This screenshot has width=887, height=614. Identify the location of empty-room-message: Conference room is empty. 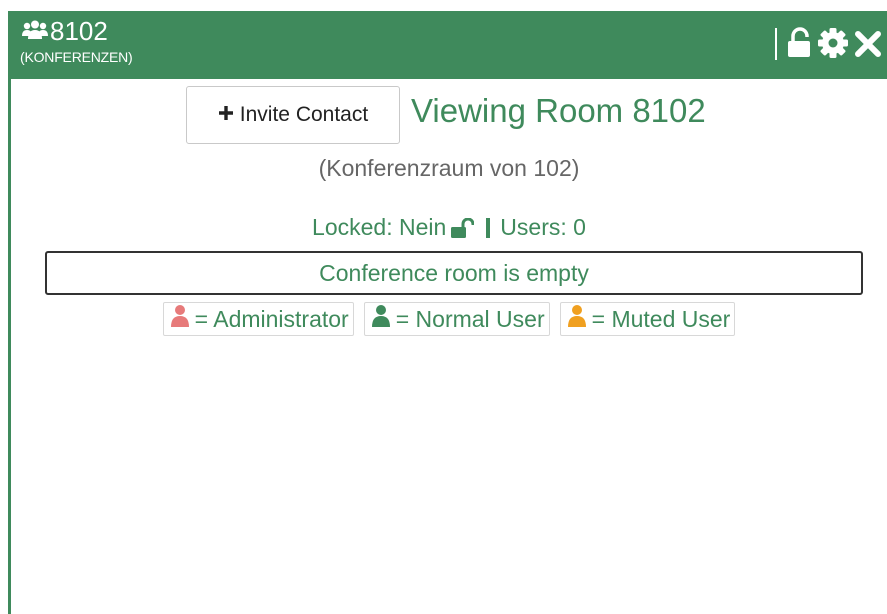
(454, 273).